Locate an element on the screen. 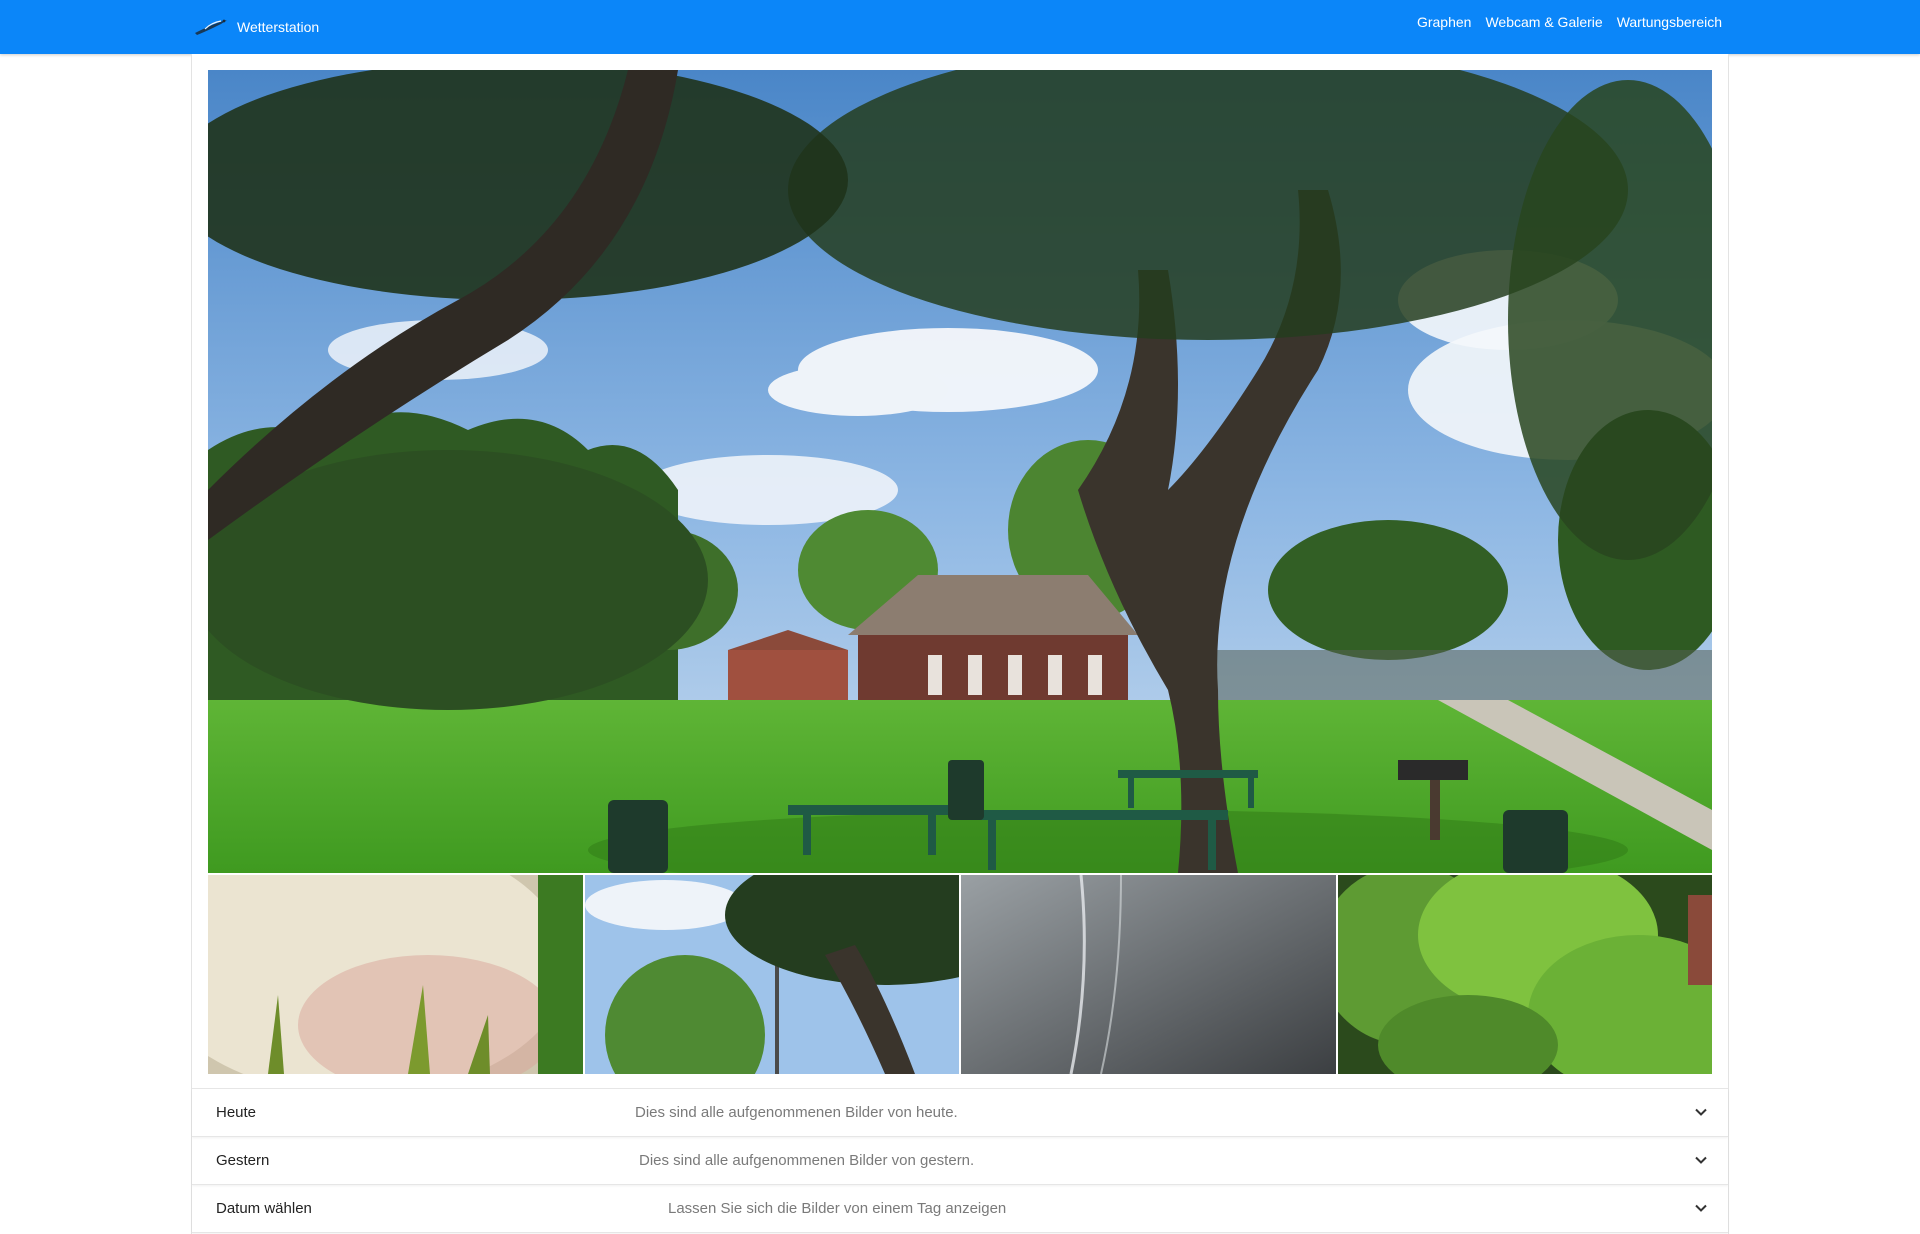  nav-link-wartungsbereich: Wartungsbereich is located at coordinates (1669, 22).